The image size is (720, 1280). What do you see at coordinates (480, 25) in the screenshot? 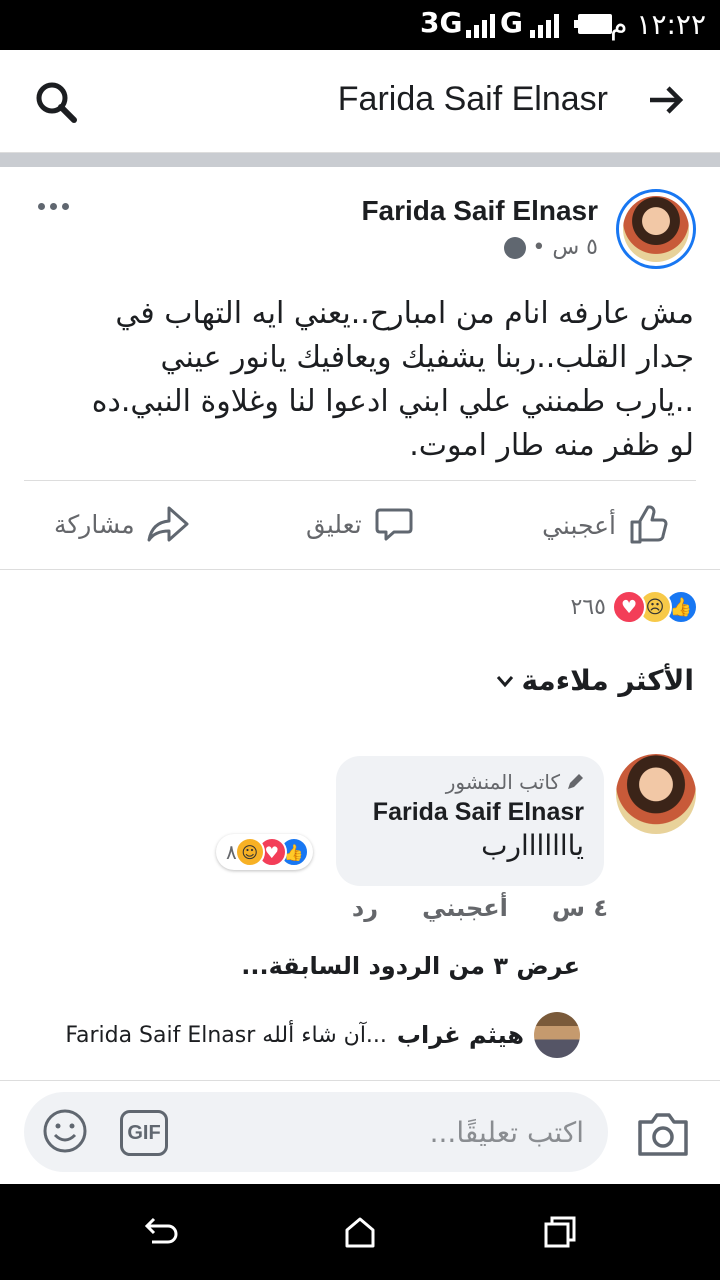
I see `signal-icon` at bounding box center [480, 25].